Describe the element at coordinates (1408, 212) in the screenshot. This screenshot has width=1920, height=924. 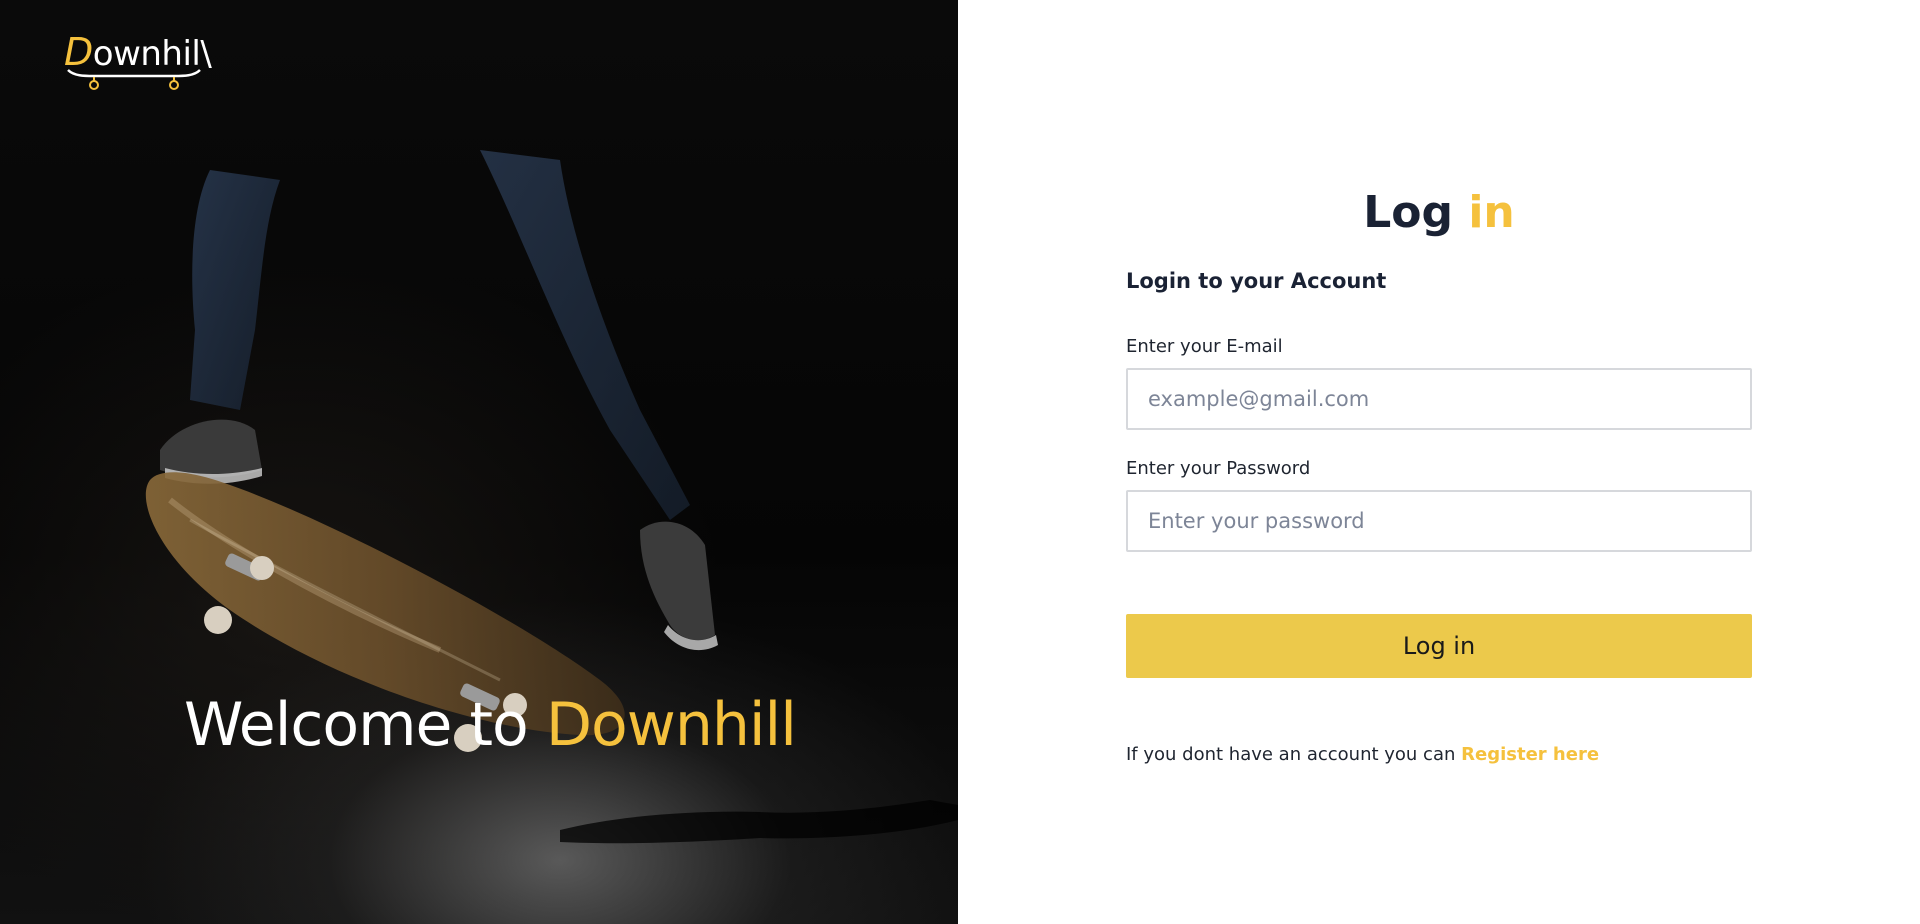
I see `page-title-main: Log` at that location.